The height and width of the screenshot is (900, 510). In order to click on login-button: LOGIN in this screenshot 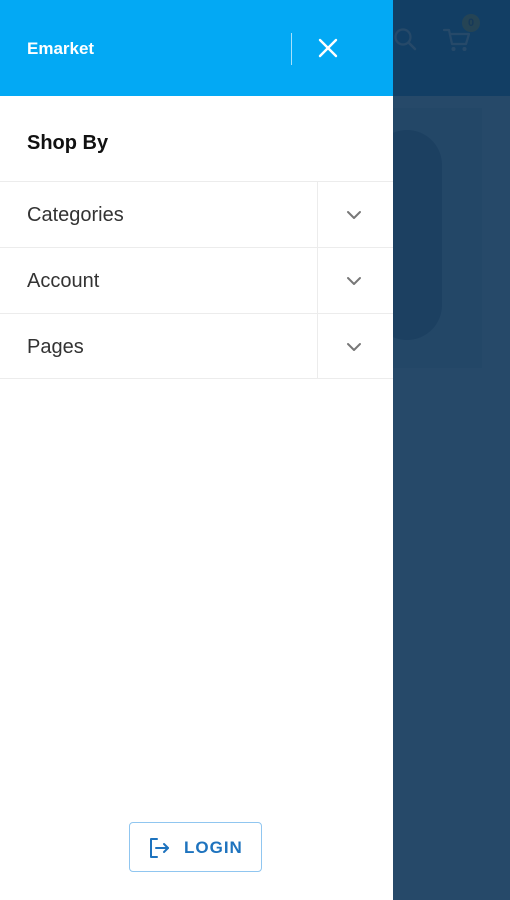, I will do `click(195, 847)`.